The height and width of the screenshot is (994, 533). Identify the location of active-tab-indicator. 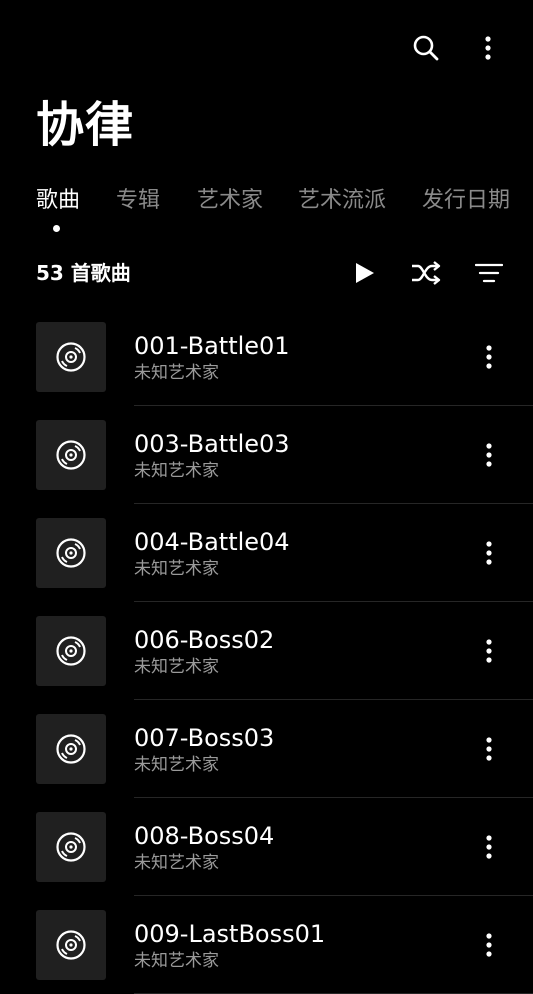
(56, 228).